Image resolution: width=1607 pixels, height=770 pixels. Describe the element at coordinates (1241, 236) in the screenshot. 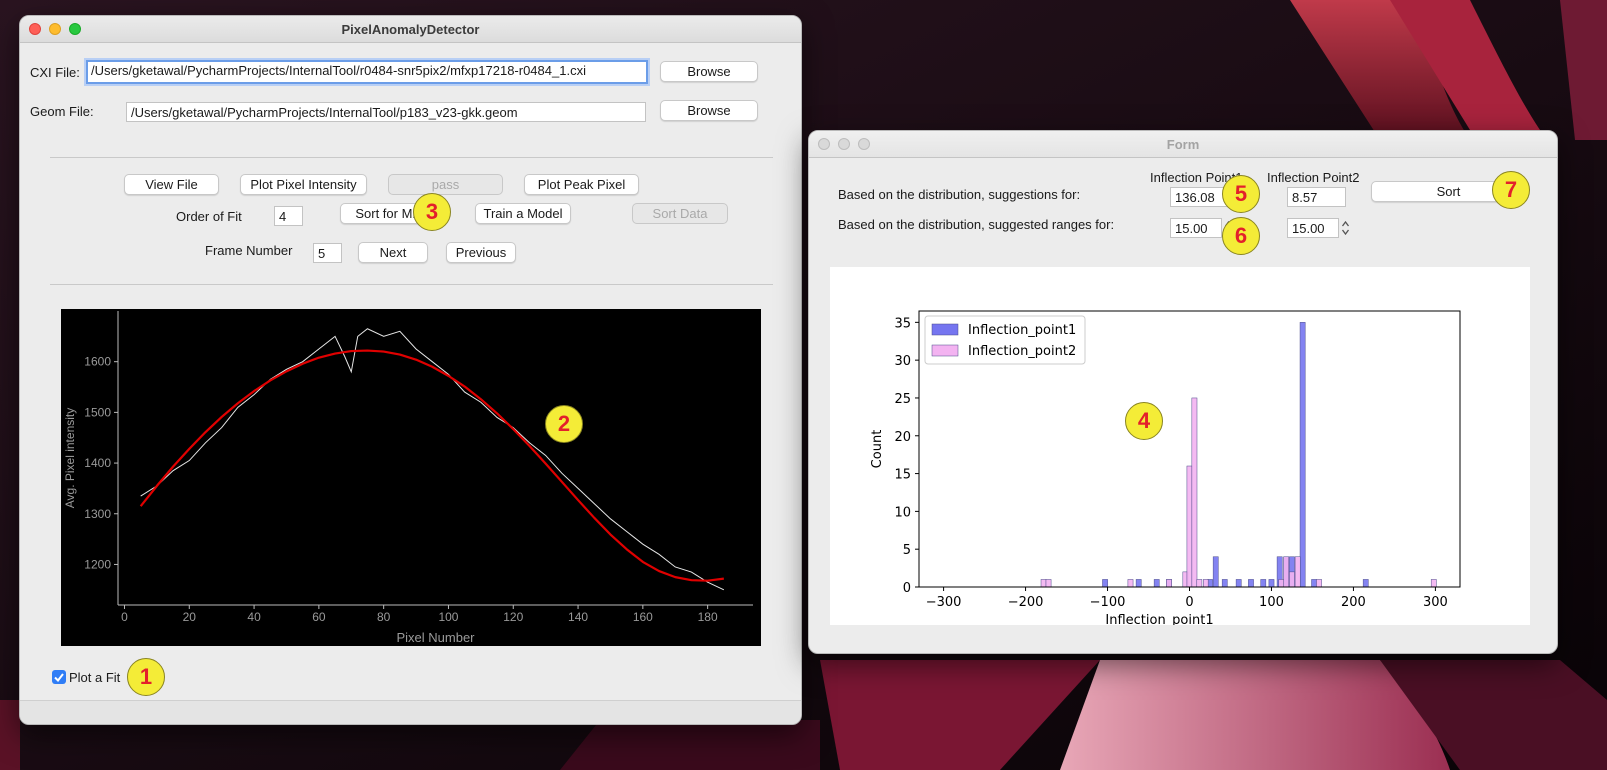

I see `annotation-marker-6: 6` at that location.